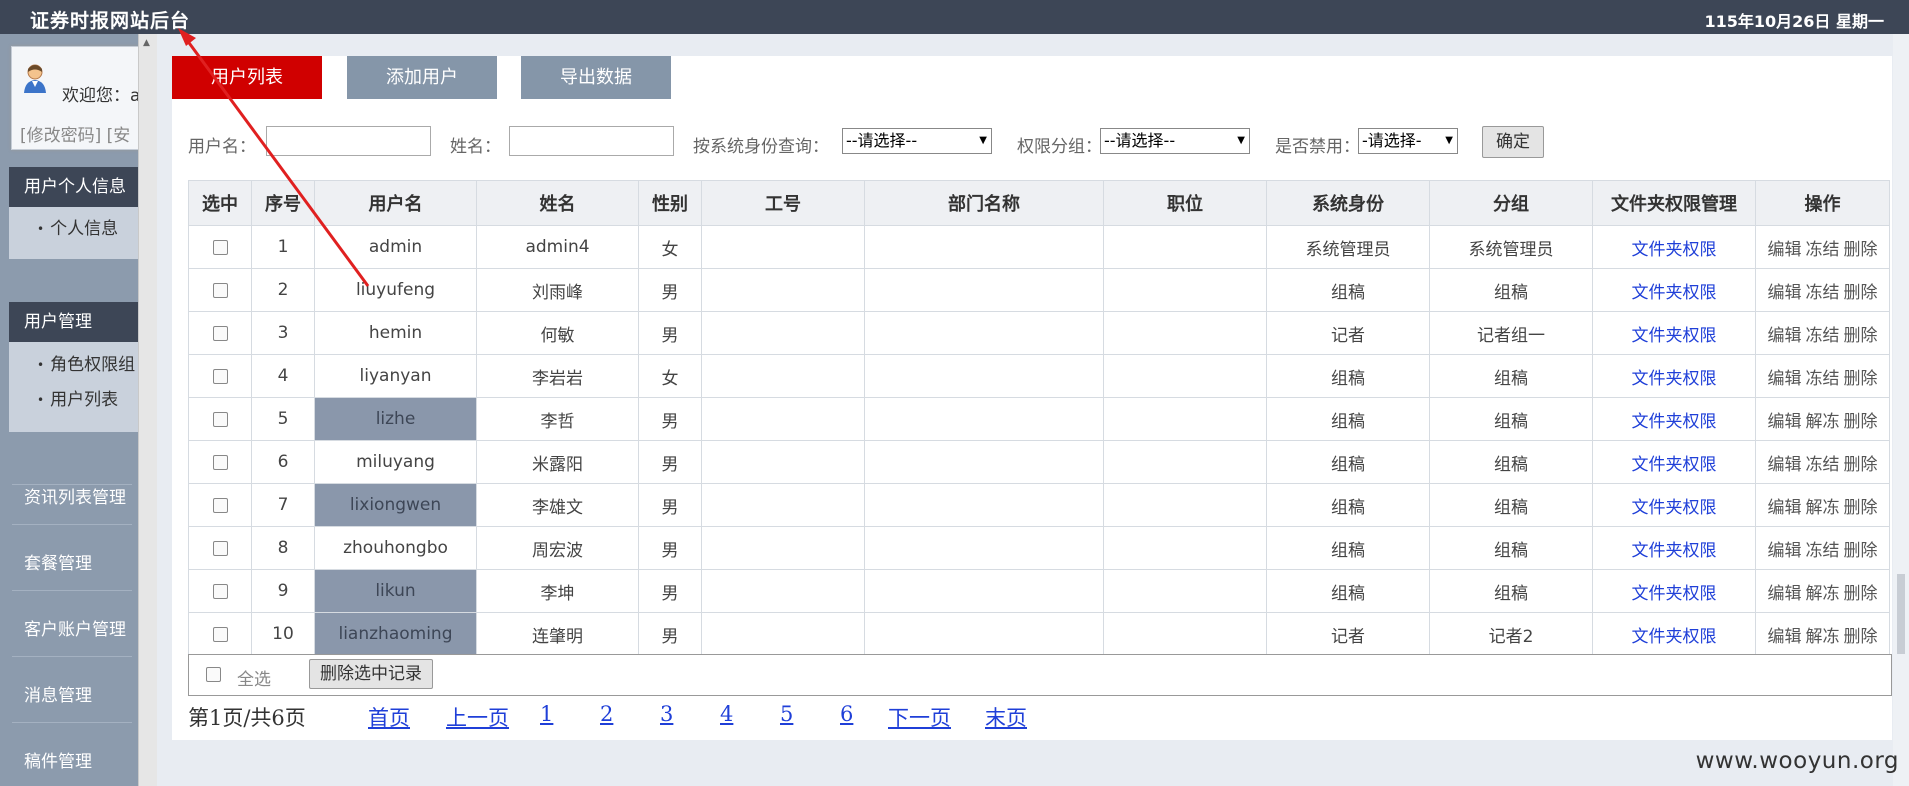 The image size is (1909, 786). Describe the element at coordinates (1006, 717) in the screenshot. I see `page-last-link: 末页` at that location.